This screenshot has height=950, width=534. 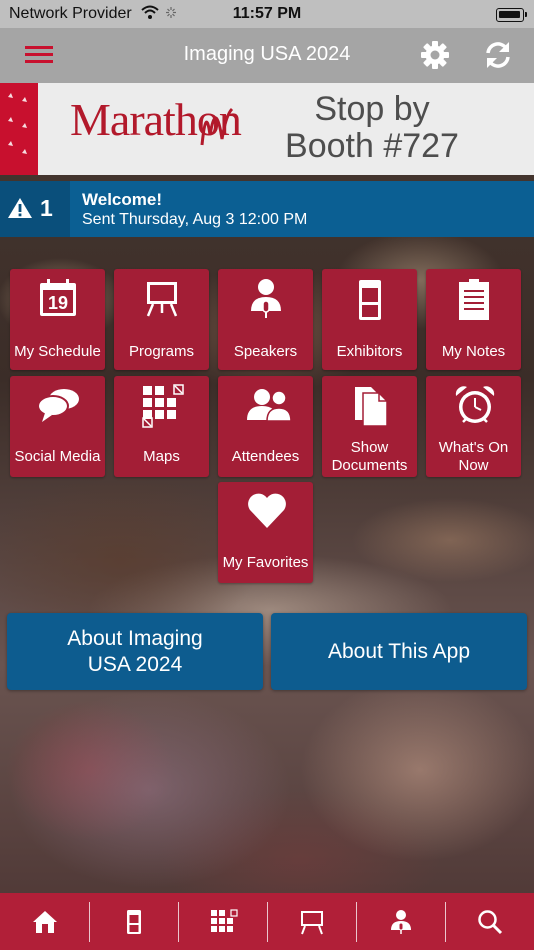 What do you see at coordinates (473, 351) in the screenshot?
I see `tile-label: My Notes` at bounding box center [473, 351].